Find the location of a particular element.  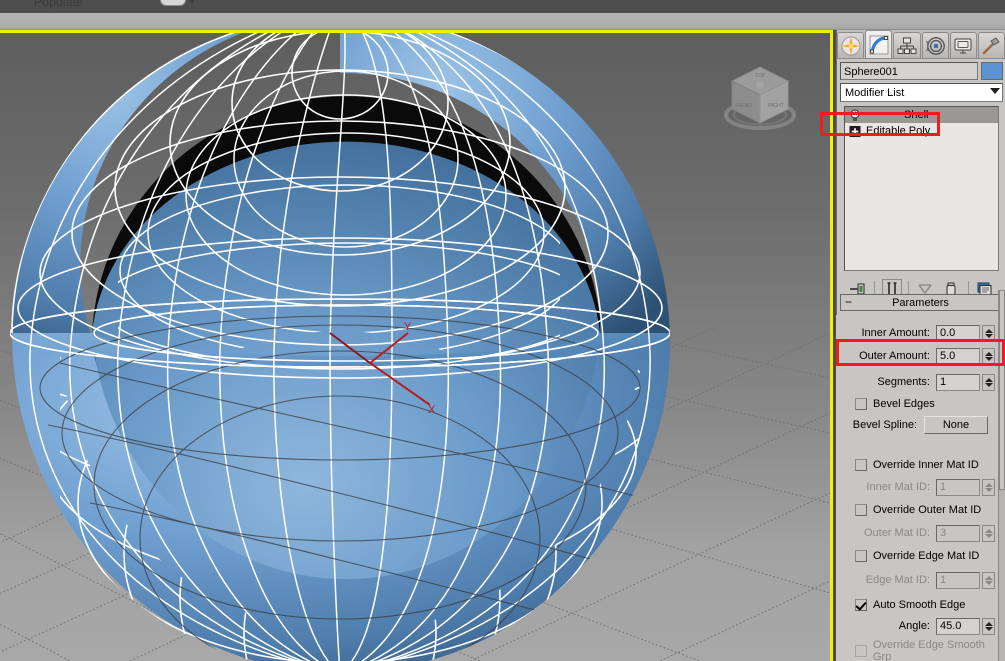

scrollbar-thumb is located at coordinates (1002, 390).